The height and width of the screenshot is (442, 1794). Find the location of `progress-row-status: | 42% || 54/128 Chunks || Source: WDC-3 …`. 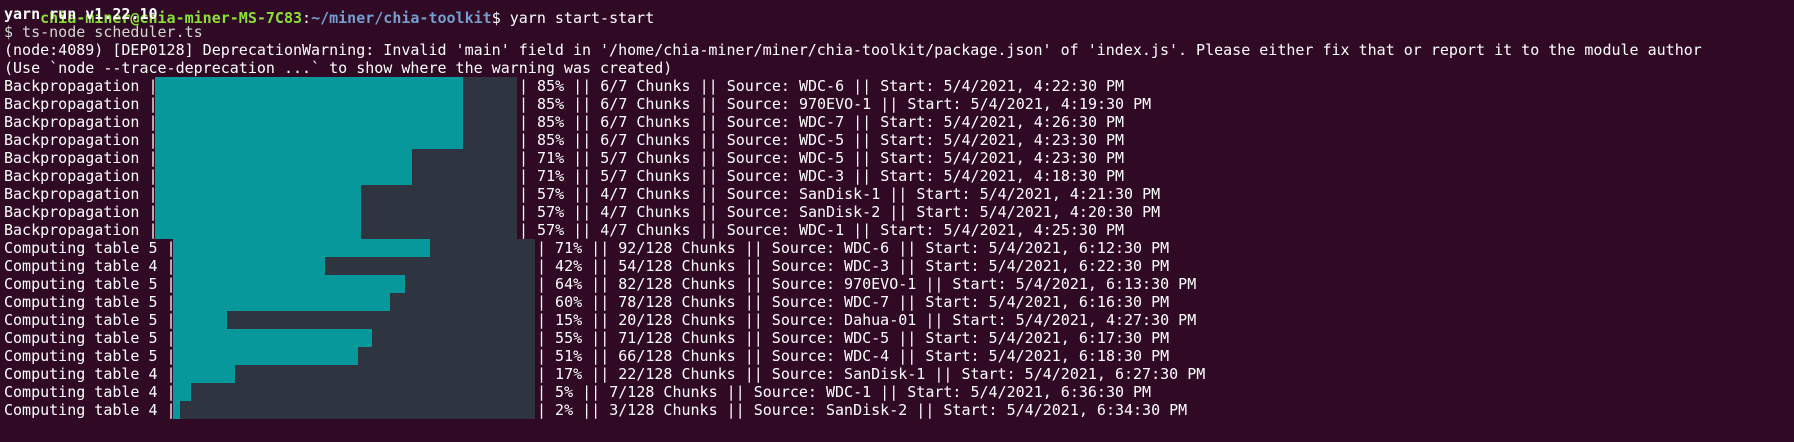

progress-row-status: | 42% || 54/128 Chunks || Source: WDC-3 … is located at coordinates (853, 266).